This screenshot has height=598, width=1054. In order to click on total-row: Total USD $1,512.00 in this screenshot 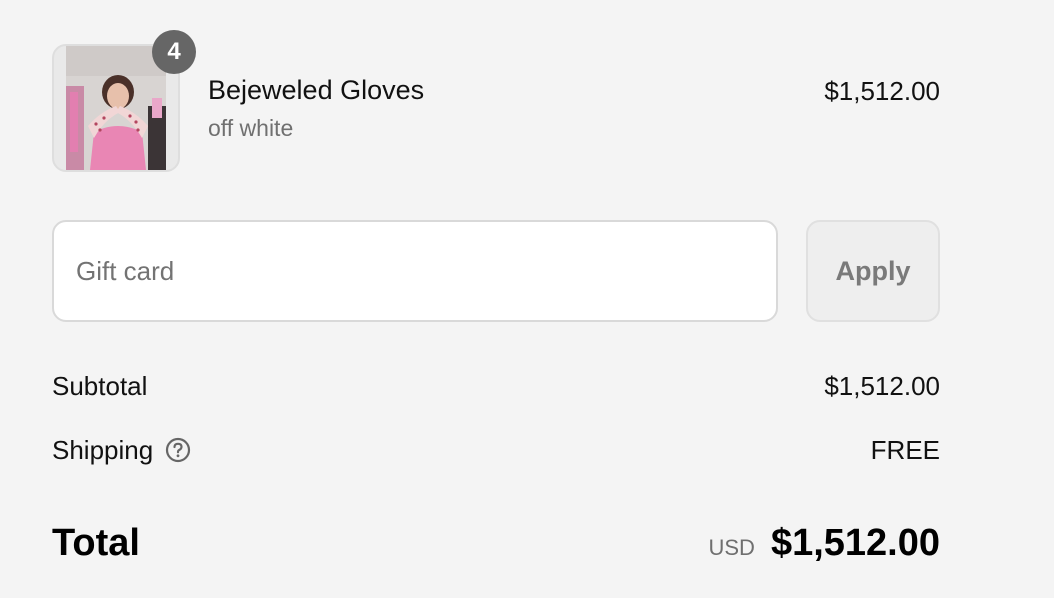, I will do `click(496, 547)`.